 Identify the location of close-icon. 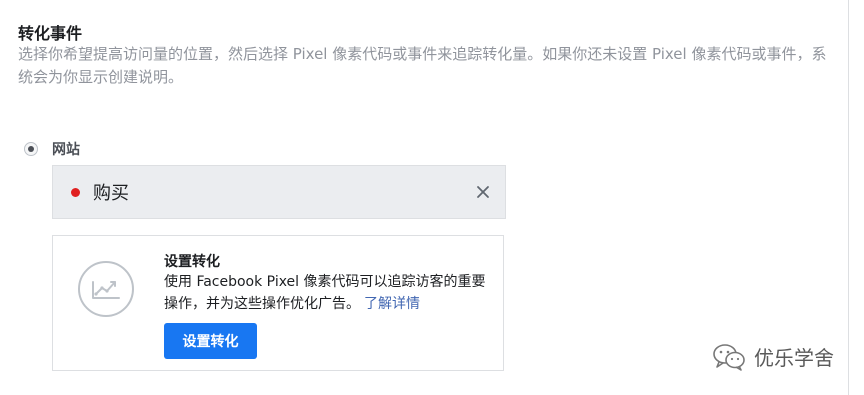
(483, 192).